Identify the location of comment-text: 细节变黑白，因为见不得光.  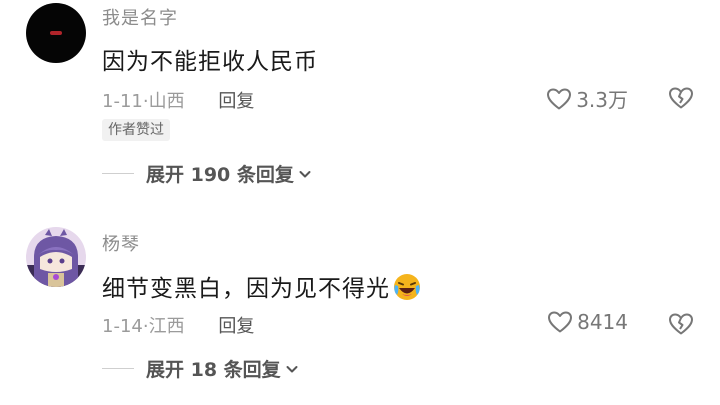
(262, 286).